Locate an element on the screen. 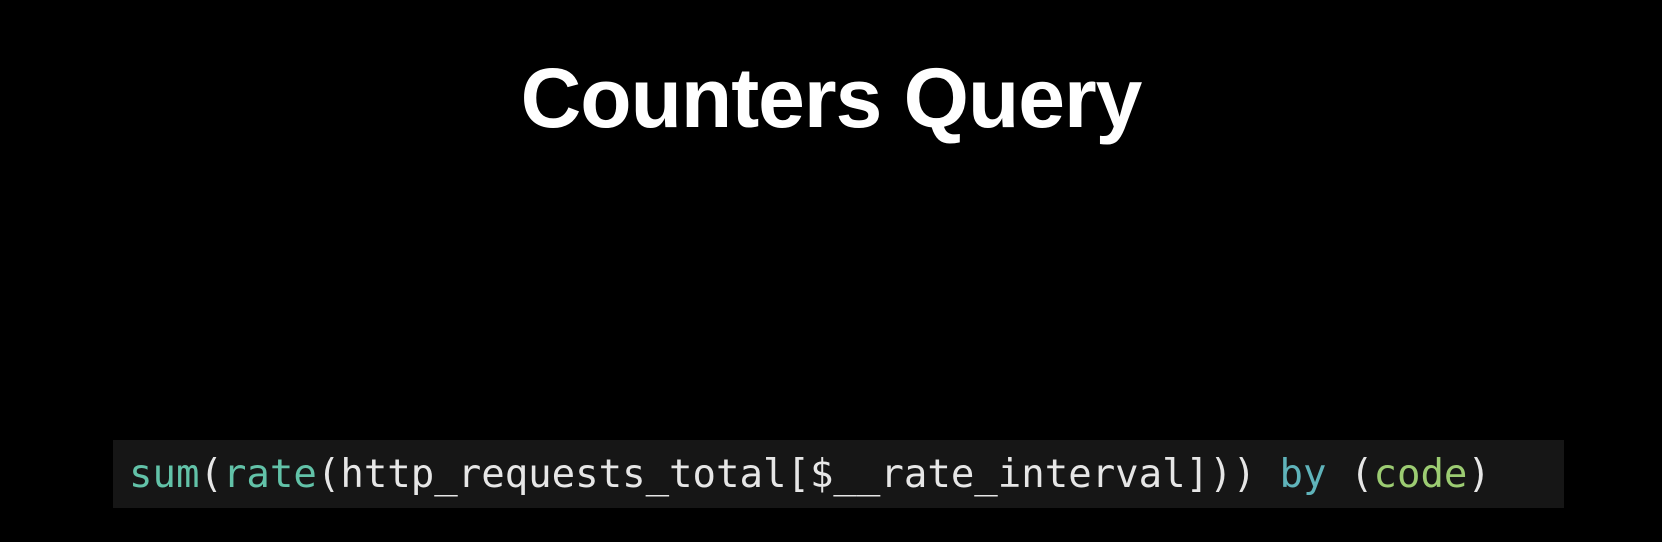 The image size is (1662, 542). code-token-label-code: code is located at coordinates (1420, 474).